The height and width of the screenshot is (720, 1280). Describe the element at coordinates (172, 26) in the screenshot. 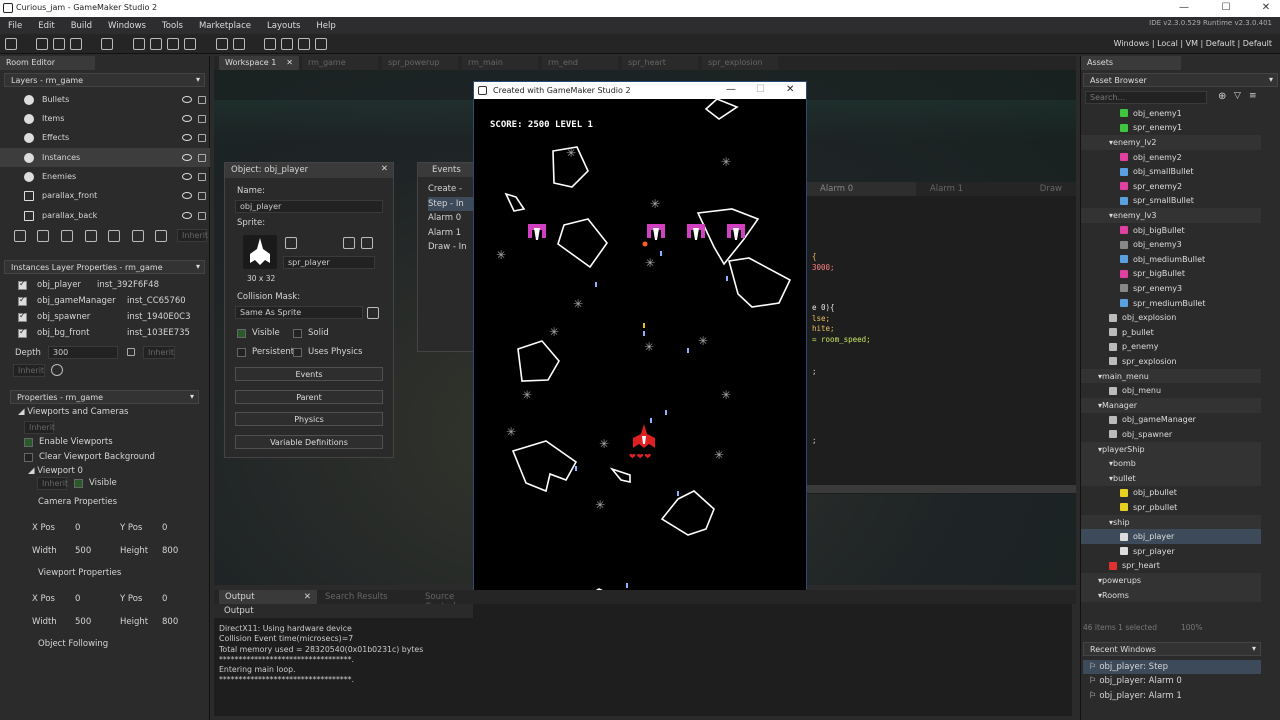

I see `menu-tools: Tools` at that location.